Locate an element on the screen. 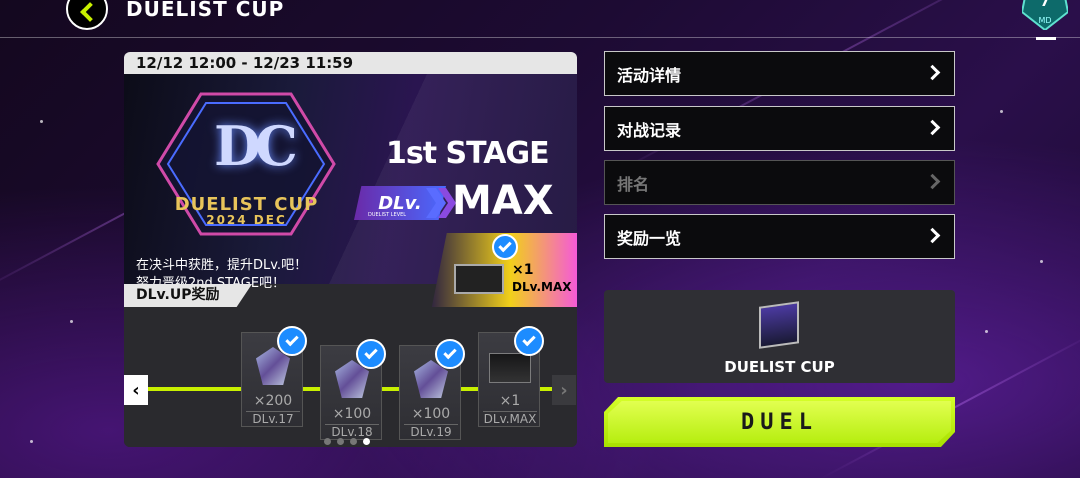 This screenshot has width=1080, height=478. rewards-section-label: DLv.UP奖励 is located at coordinates (188, 295).